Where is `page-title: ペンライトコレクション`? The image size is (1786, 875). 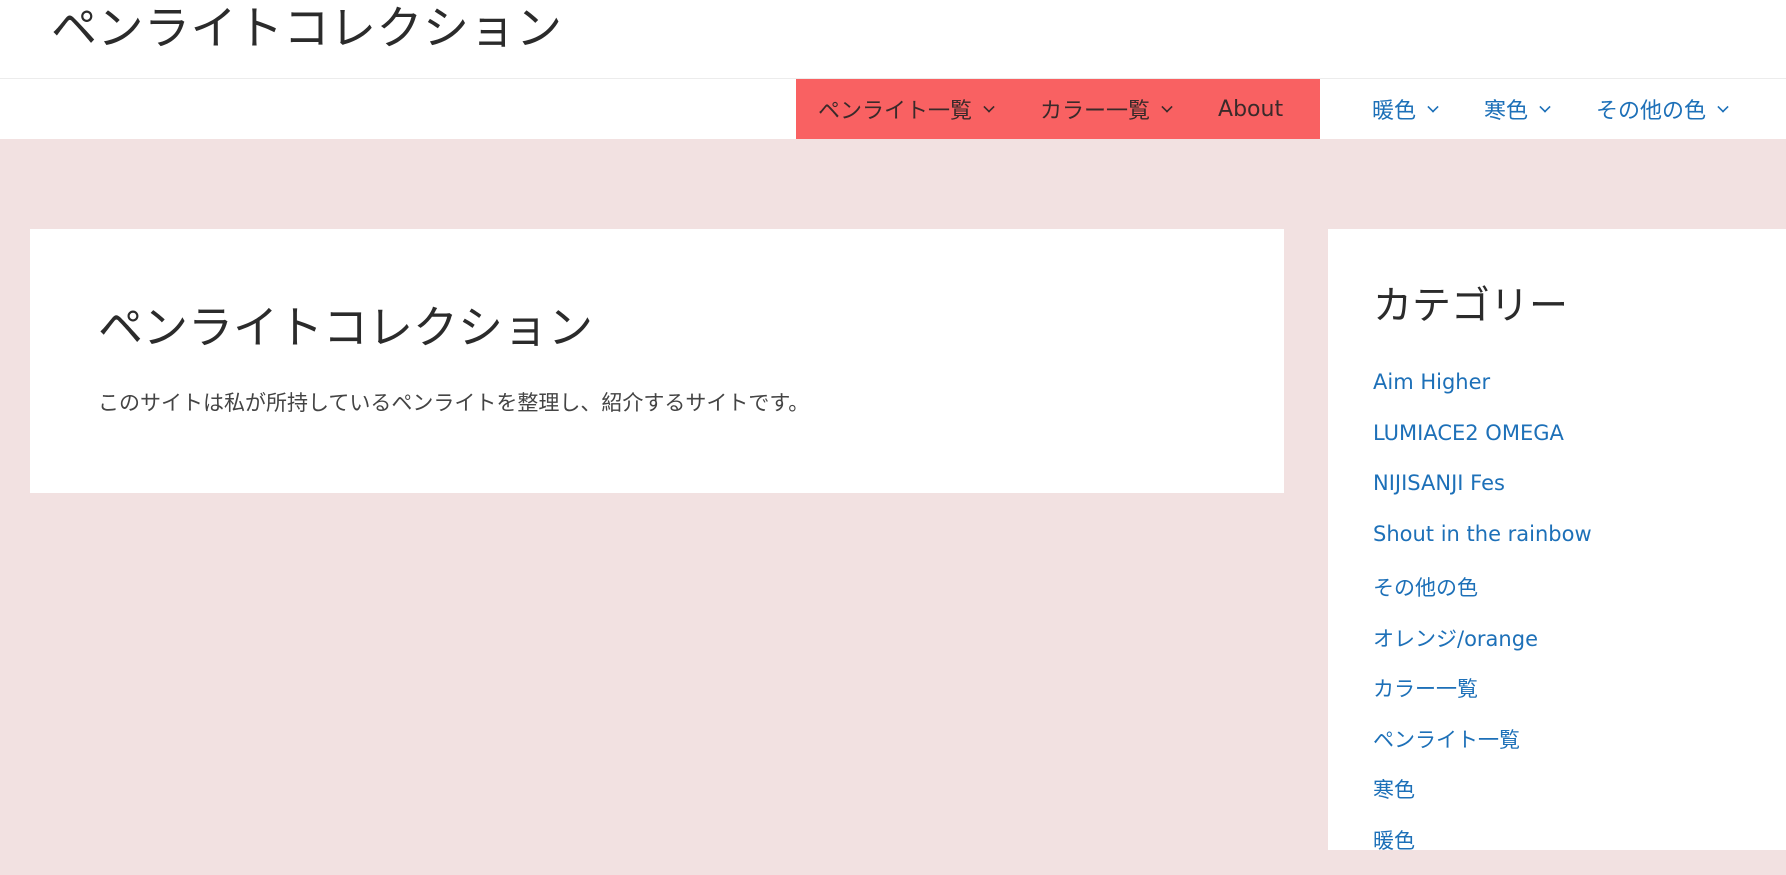 page-title: ペンライトコレクション is located at coordinates (345, 323).